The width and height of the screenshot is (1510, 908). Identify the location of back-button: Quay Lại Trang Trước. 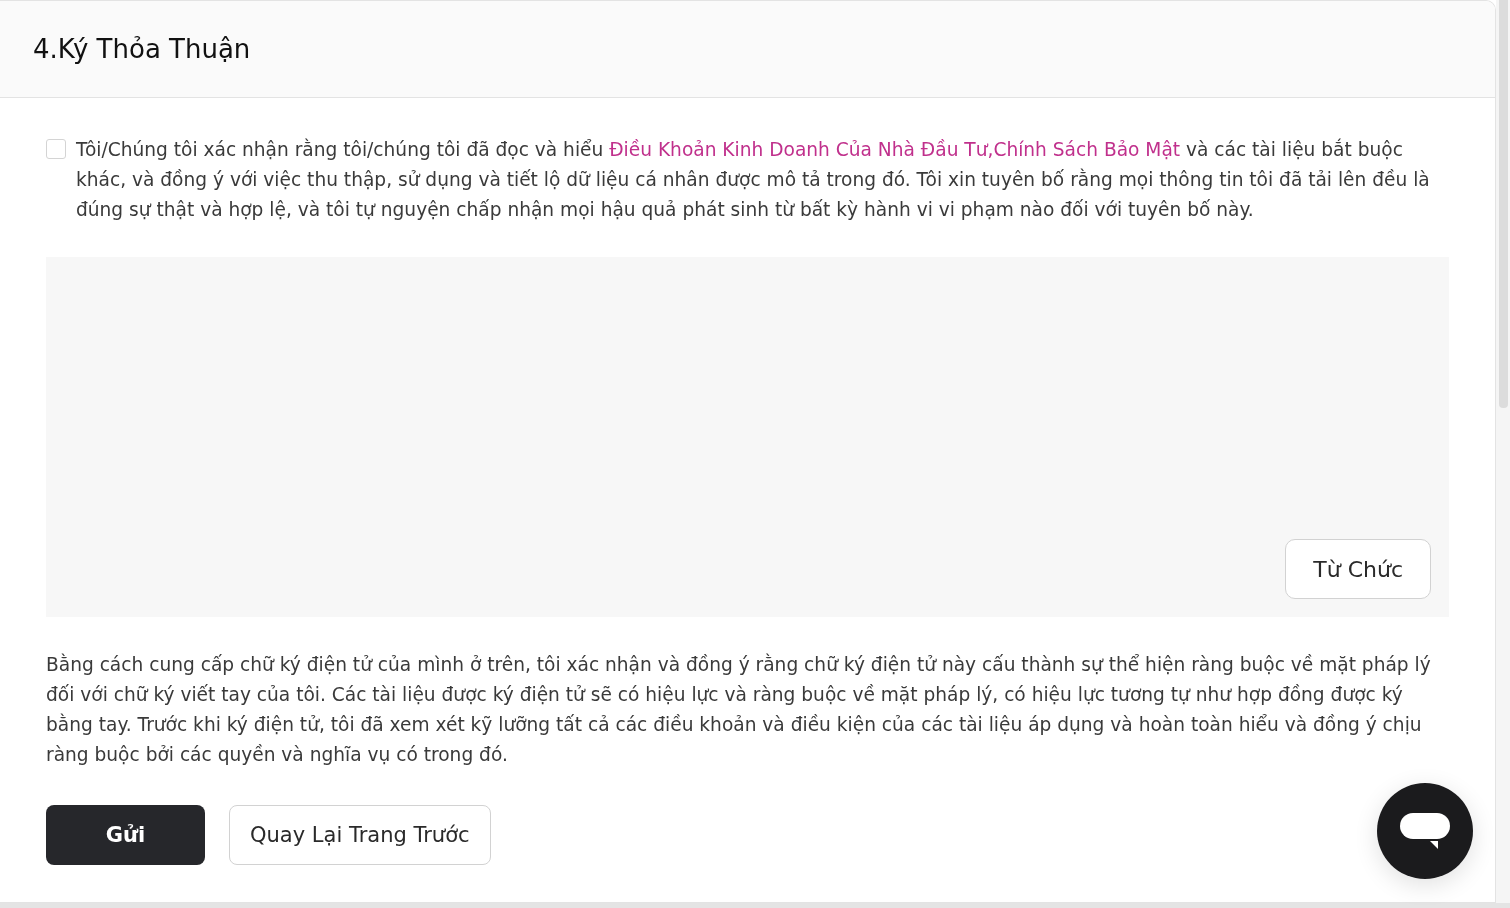
(360, 835).